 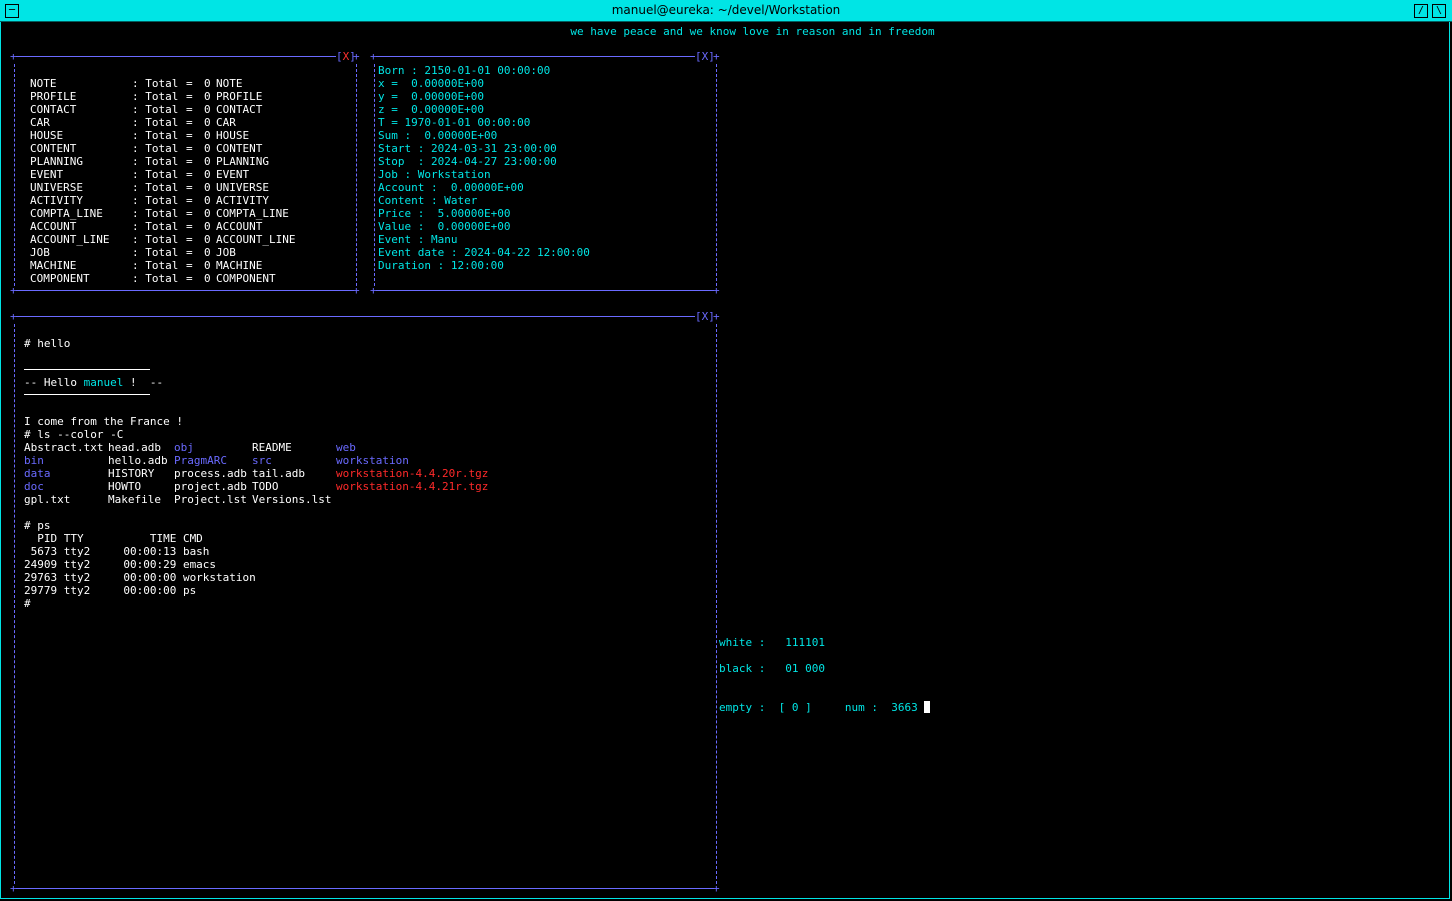 What do you see at coordinates (210, 486) in the screenshot?
I see `ls-entry: project.adb` at bounding box center [210, 486].